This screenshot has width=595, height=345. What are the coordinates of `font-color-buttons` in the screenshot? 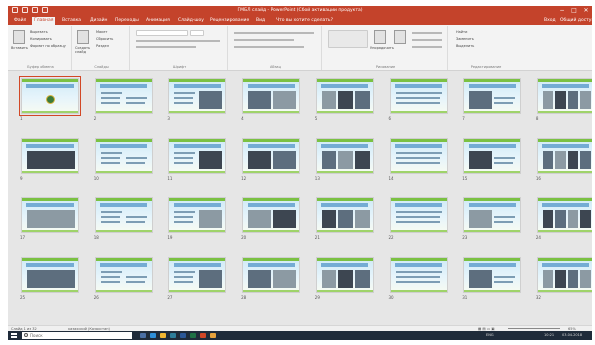 It's located at (166, 47).